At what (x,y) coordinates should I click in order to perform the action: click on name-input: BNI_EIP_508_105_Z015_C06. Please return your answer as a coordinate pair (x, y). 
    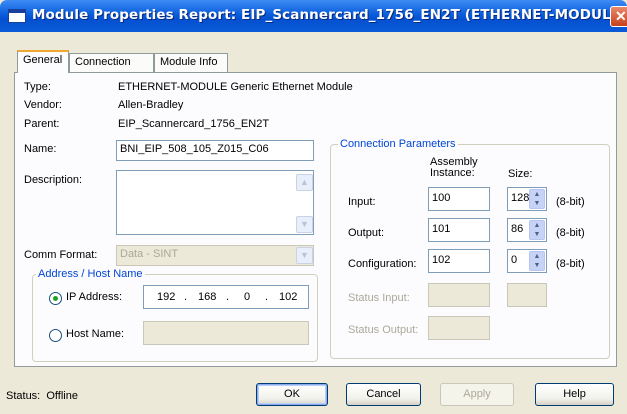
    Looking at the image, I should click on (215, 150).